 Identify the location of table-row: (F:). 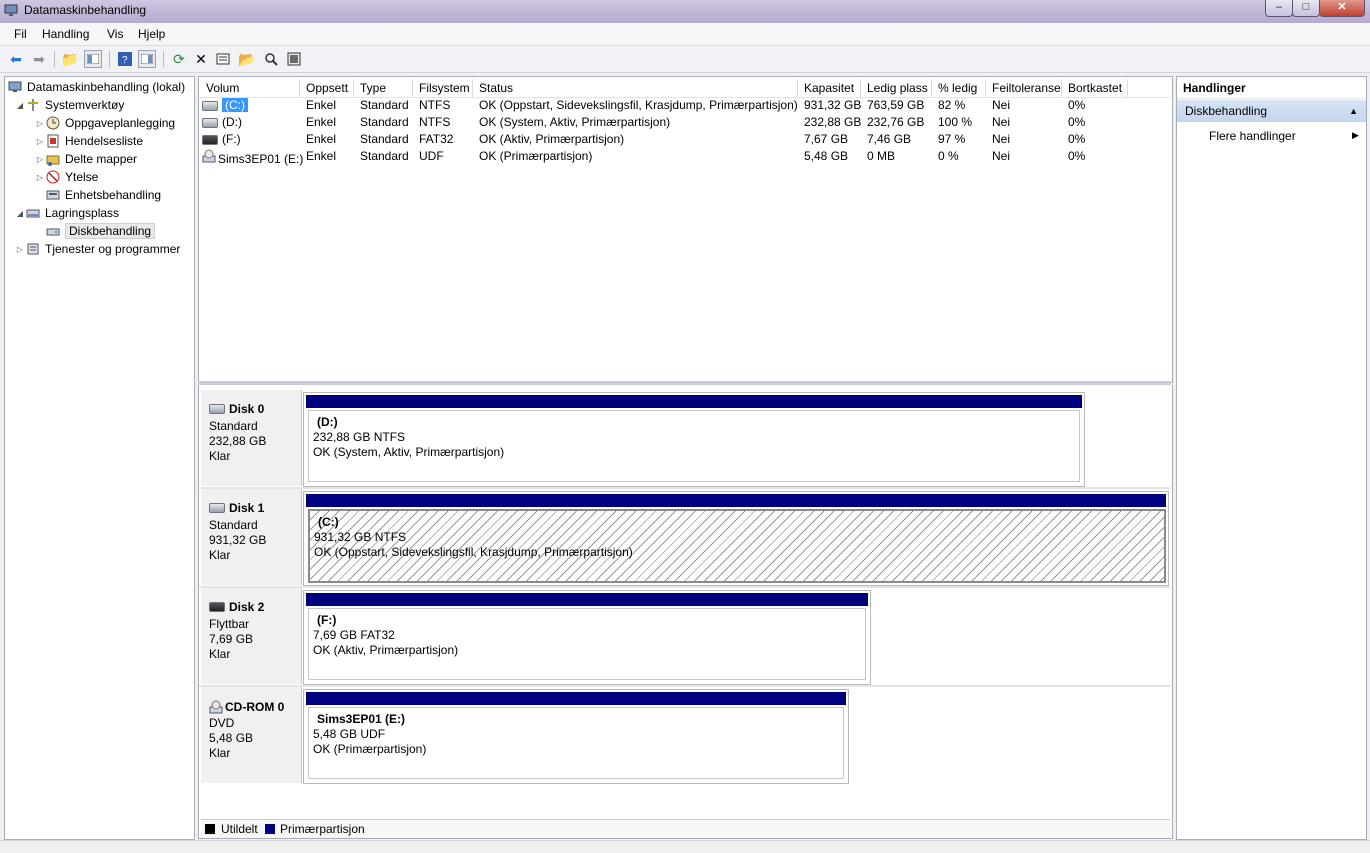
(221, 139).